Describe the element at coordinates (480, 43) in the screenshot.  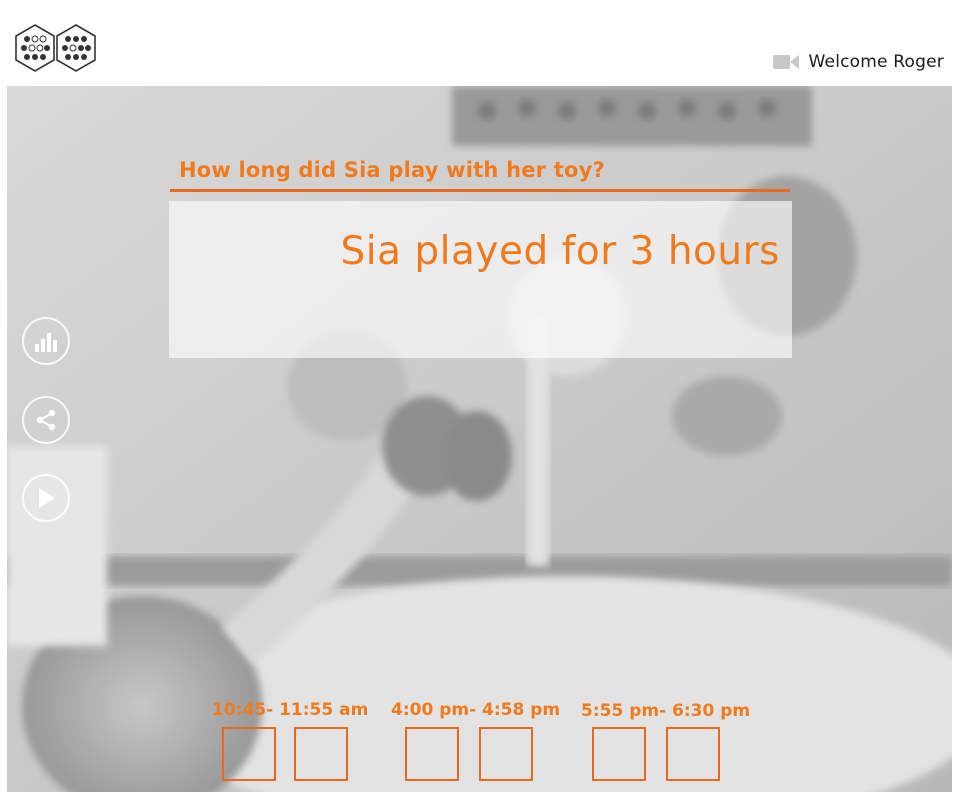
I see `header: Welcome Roger` at that location.